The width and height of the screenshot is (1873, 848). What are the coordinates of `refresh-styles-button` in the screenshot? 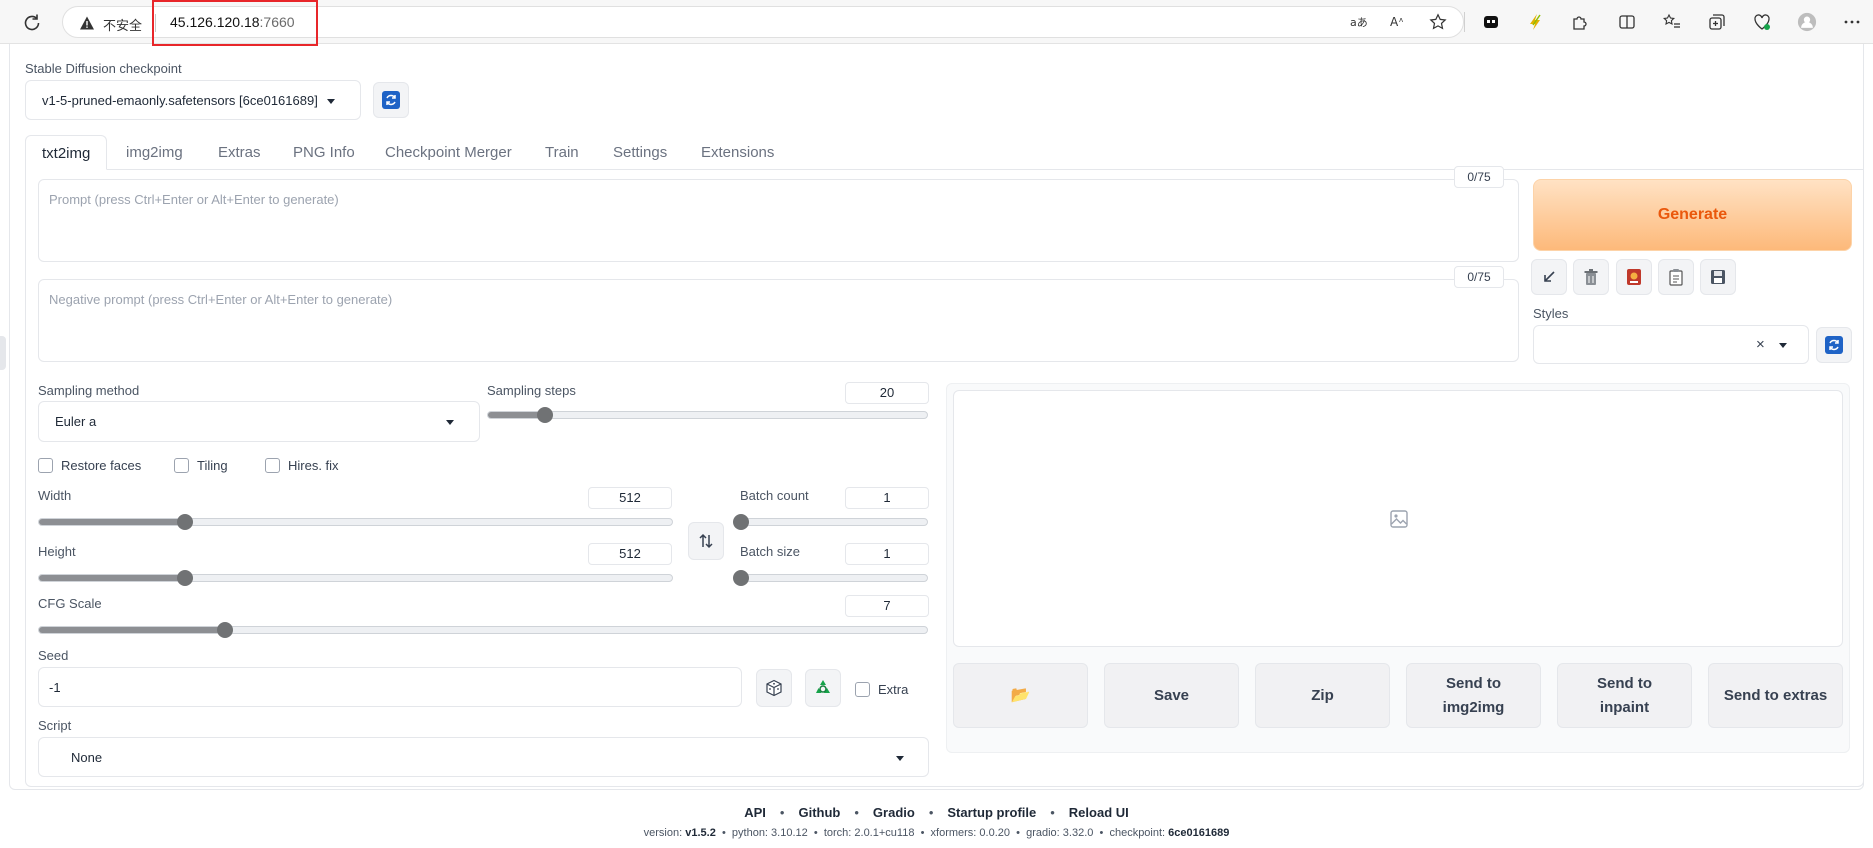 It's located at (1834, 345).